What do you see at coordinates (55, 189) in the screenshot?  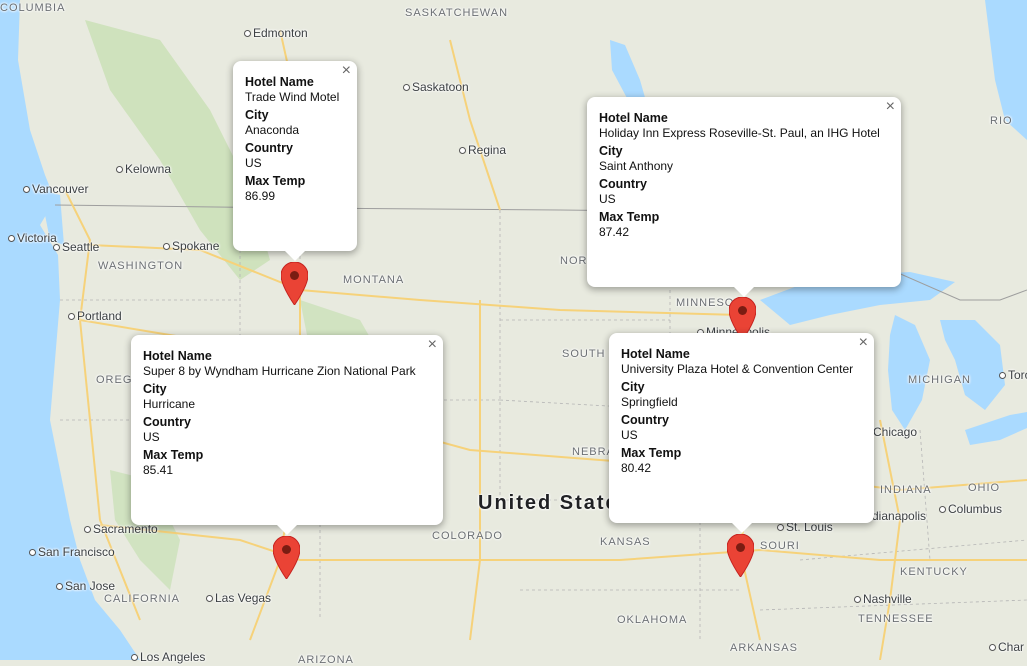 I see `city-label: Vancouver` at bounding box center [55, 189].